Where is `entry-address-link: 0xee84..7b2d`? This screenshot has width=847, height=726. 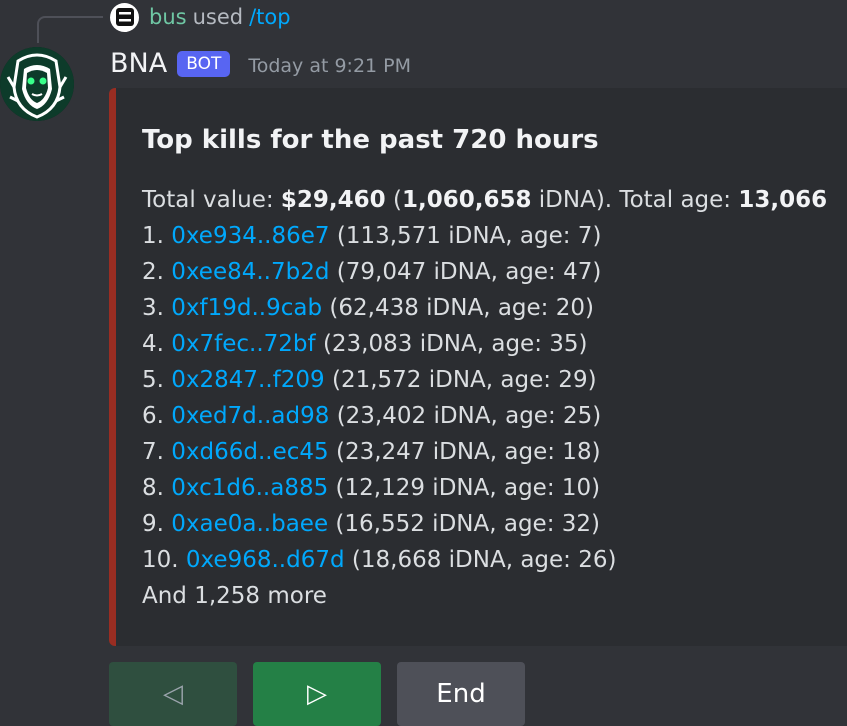 entry-address-link: 0xee84..7b2d is located at coordinates (250, 272).